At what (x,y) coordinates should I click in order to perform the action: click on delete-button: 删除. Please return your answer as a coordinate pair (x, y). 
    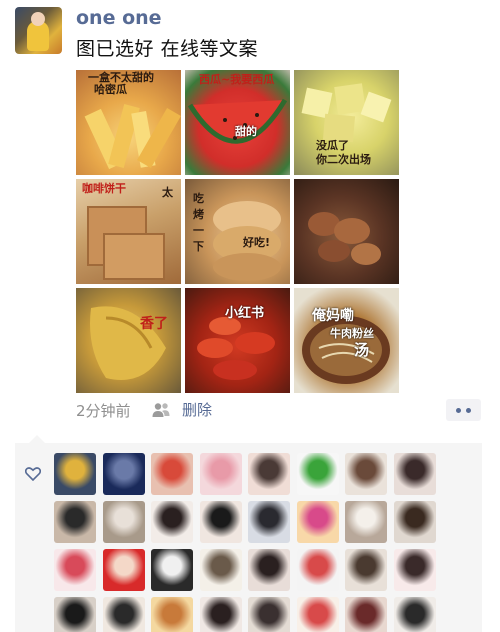
    Looking at the image, I should click on (197, 410).